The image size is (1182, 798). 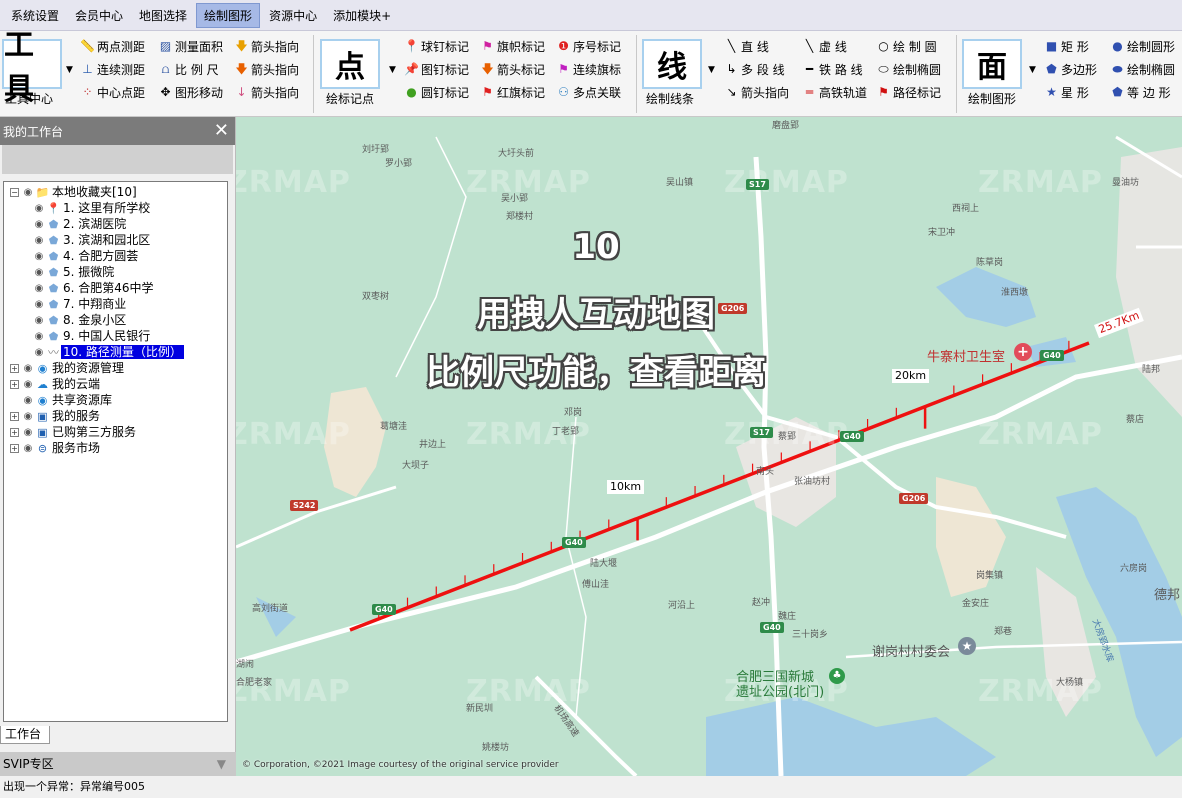 I want to click on arrow-marker-button: 🡇 箭头标记, so click(x=512, y=69).